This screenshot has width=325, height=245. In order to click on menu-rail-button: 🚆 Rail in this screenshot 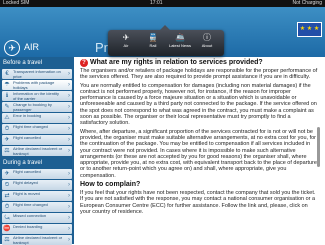, I will do `click(153, 43)`.